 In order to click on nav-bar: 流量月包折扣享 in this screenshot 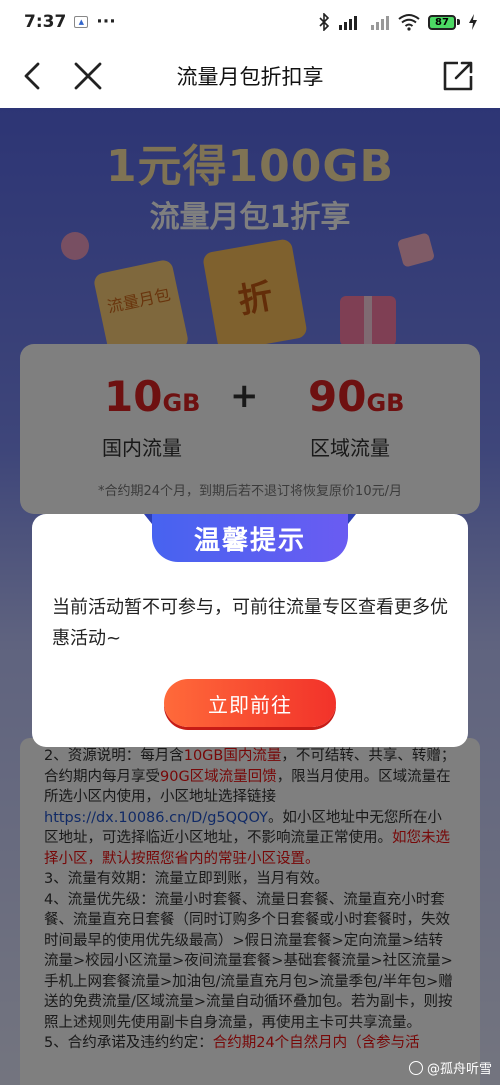, I will do `click(250, 76)`.